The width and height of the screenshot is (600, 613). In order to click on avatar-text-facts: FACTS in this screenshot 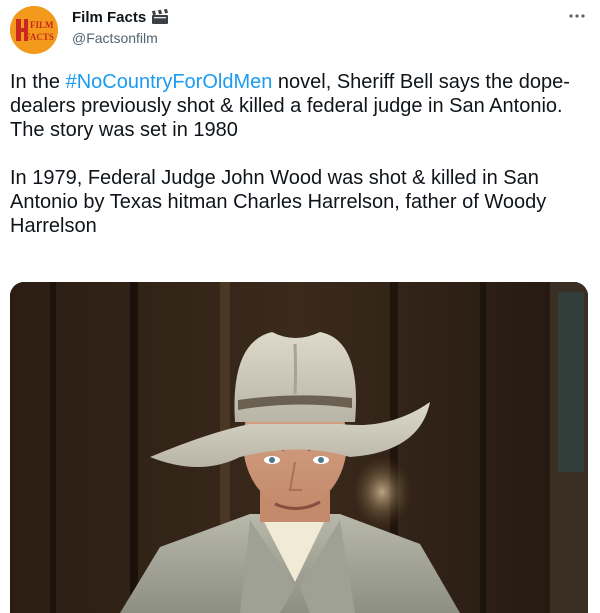, I will do `click(39, 37)`.